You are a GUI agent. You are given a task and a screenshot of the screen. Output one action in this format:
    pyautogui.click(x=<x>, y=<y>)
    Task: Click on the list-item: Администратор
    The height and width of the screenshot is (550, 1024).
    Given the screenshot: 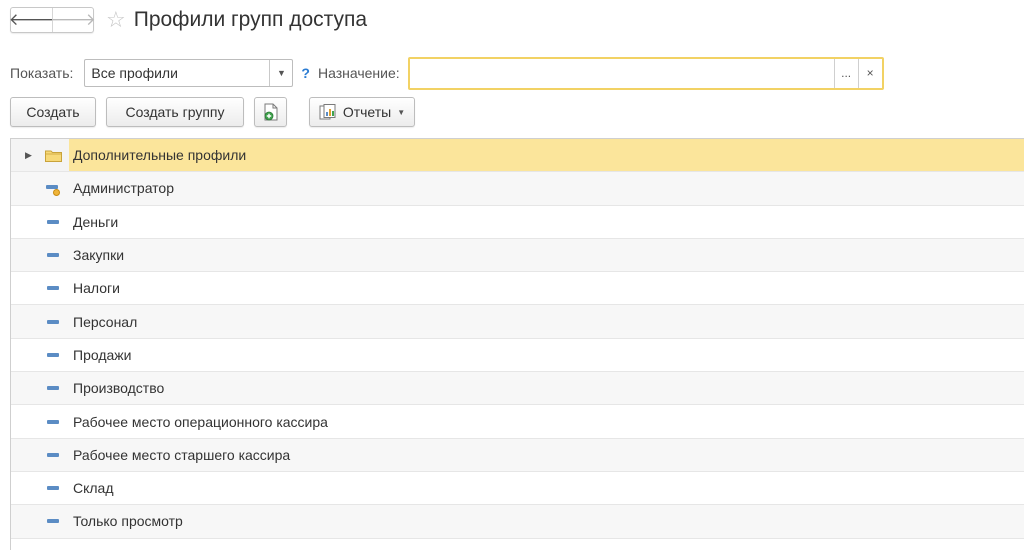 What is the action you would take?
    pyautogui.click(x=517, y=189)
    